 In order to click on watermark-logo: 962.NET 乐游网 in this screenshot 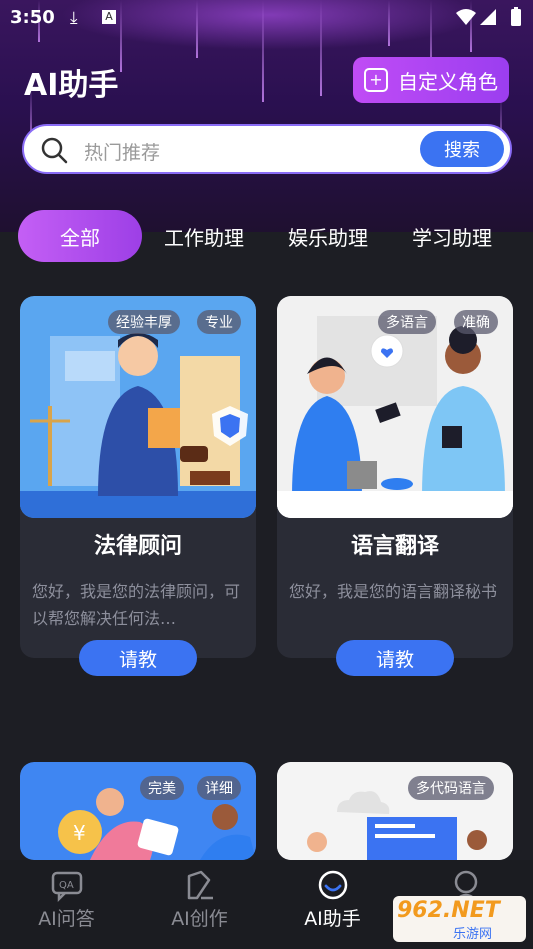, I will do `click(459, 919)`.